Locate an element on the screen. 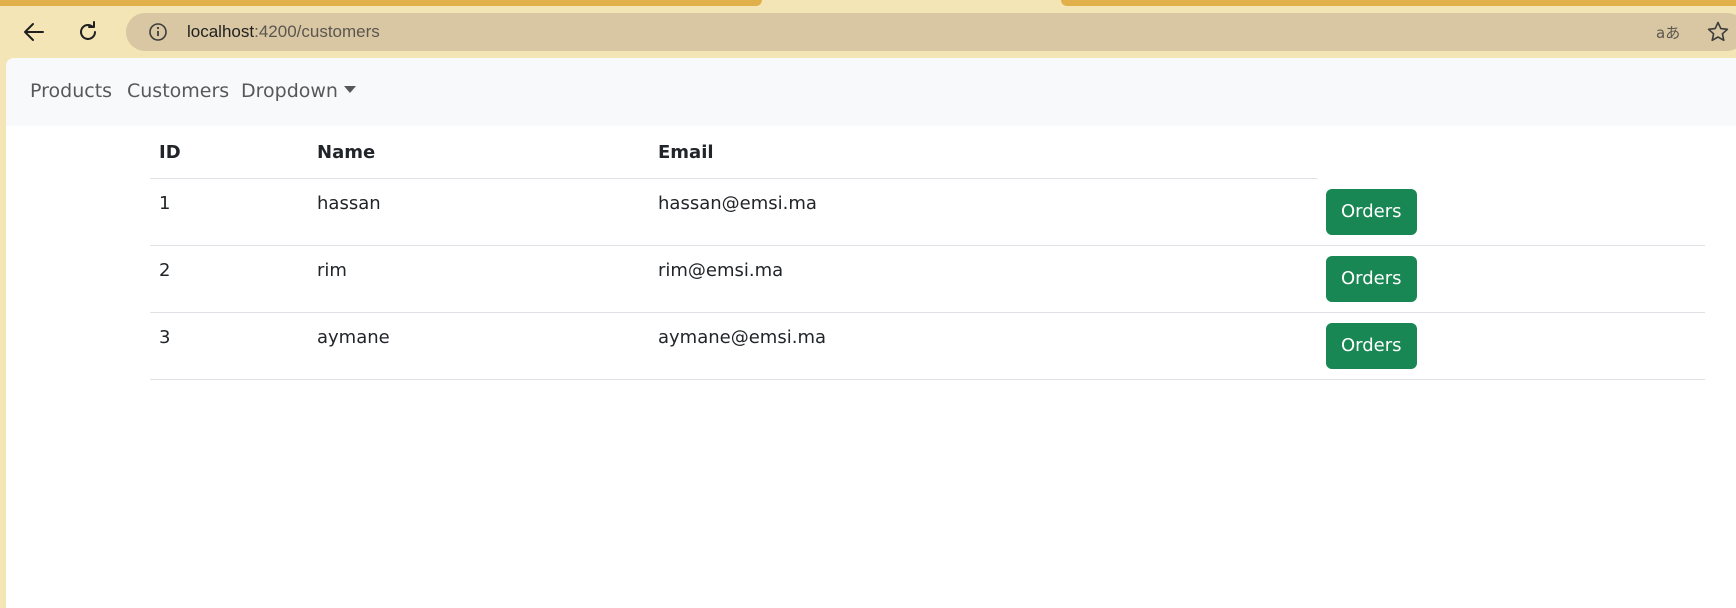 This screenshot has height=608, width=1736. header-email: Email is located at coordinates (983, 152).